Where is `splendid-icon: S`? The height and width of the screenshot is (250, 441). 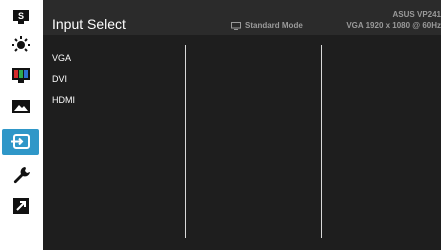
splendid-icon: S is located at coordinates (20, 17).